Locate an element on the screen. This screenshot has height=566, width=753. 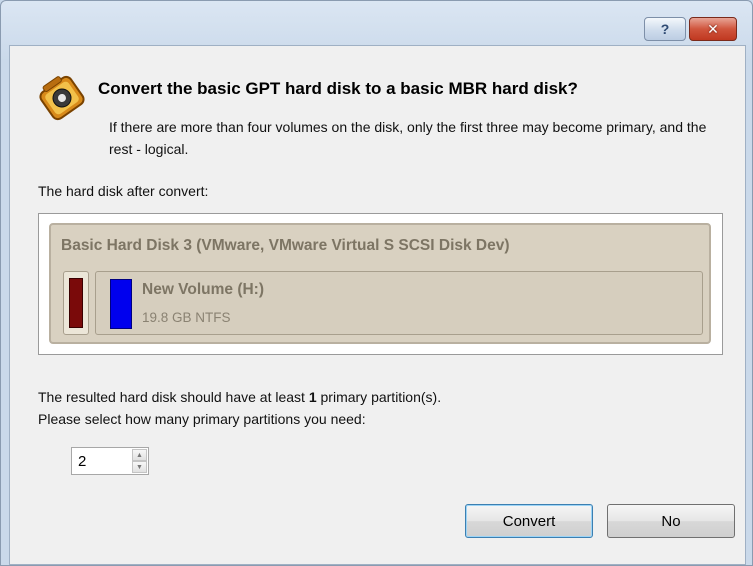
disk-legend-block is located at coordinates (76, 303).